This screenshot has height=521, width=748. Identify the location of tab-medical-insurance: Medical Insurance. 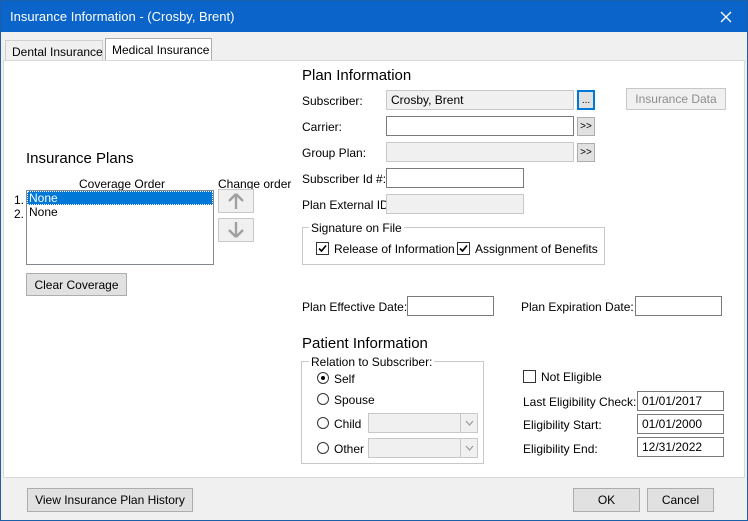
(158, 50).